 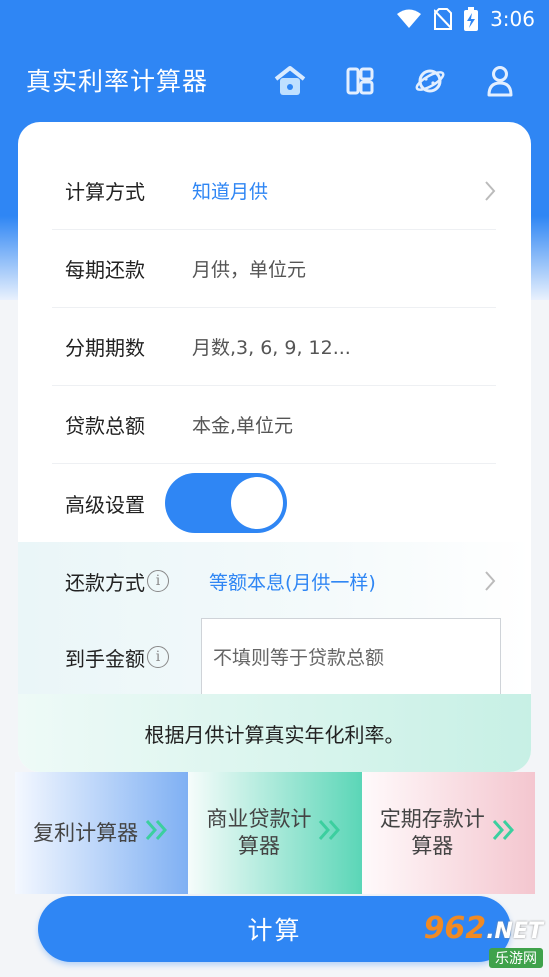 I want to click on compound-interest-calculator-link: 复利计算器, so click(x=102, y=833).